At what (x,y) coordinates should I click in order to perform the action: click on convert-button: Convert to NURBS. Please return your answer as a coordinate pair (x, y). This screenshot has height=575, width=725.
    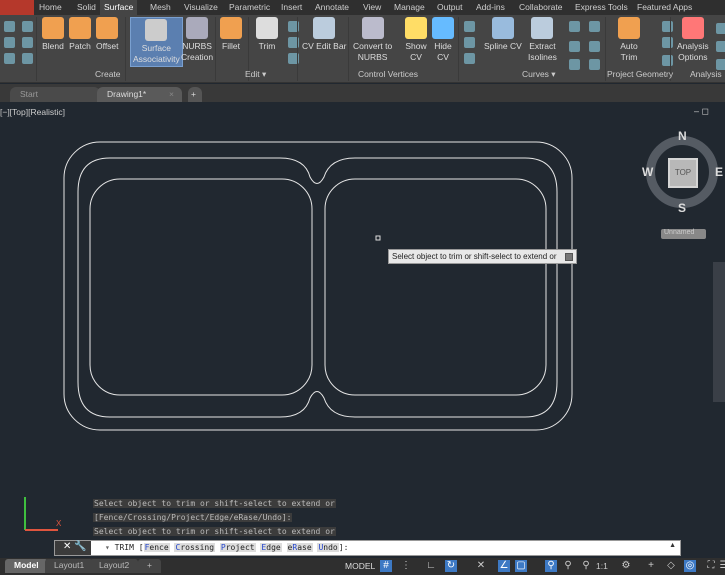
    Looking at the image, I should click on (372, 40).